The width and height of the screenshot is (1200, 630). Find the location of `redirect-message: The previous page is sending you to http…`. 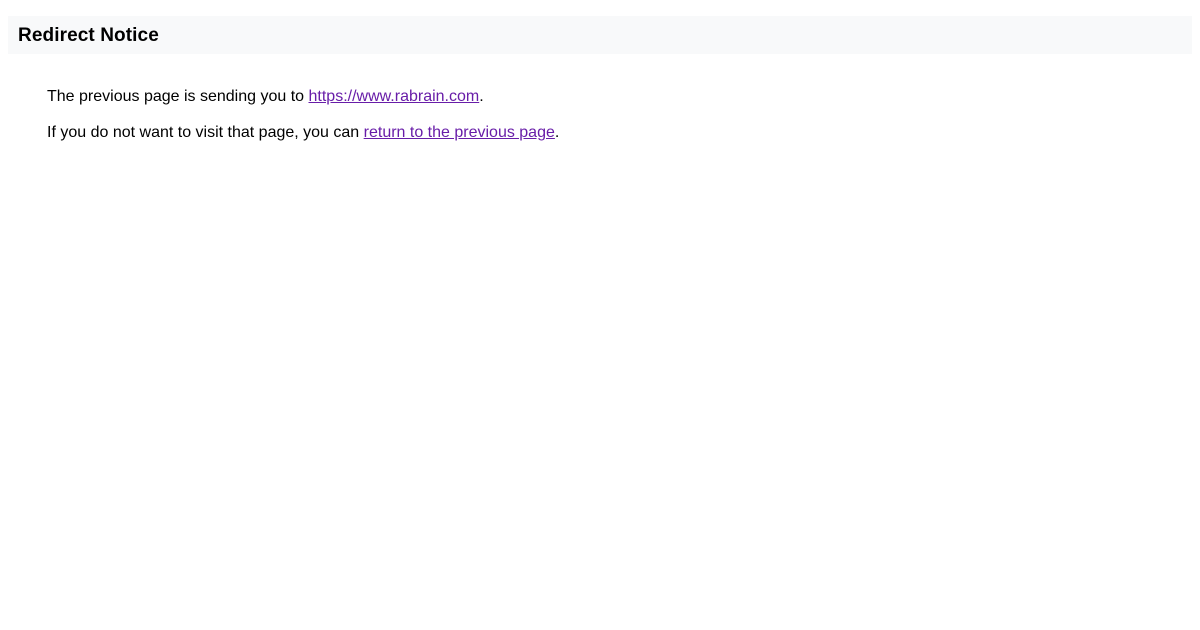

redirect-message: The previous page is sending you to http… is located at coordinates (613, 115).